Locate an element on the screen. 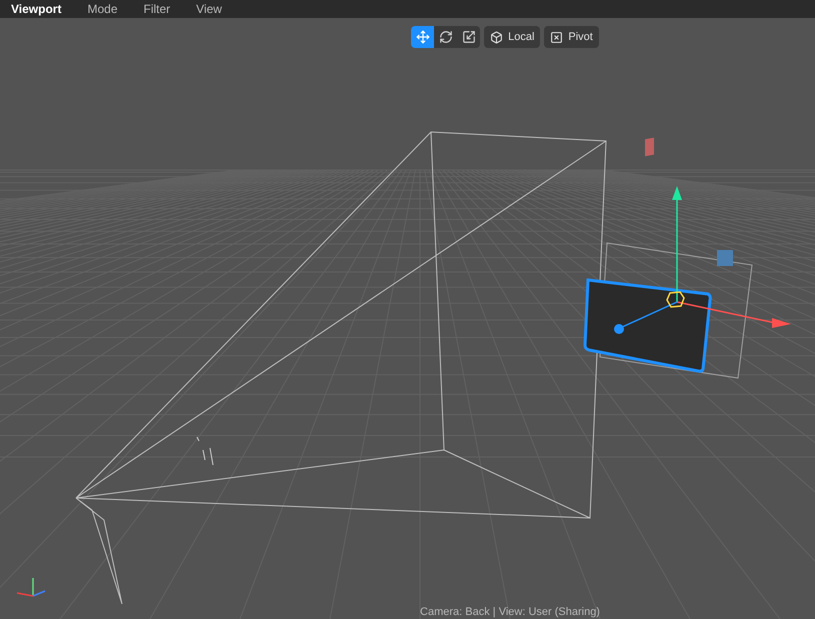 The width and height of the screenshot is (815, 619). pivot-button: Pivot is located at coordinates (571, 37).